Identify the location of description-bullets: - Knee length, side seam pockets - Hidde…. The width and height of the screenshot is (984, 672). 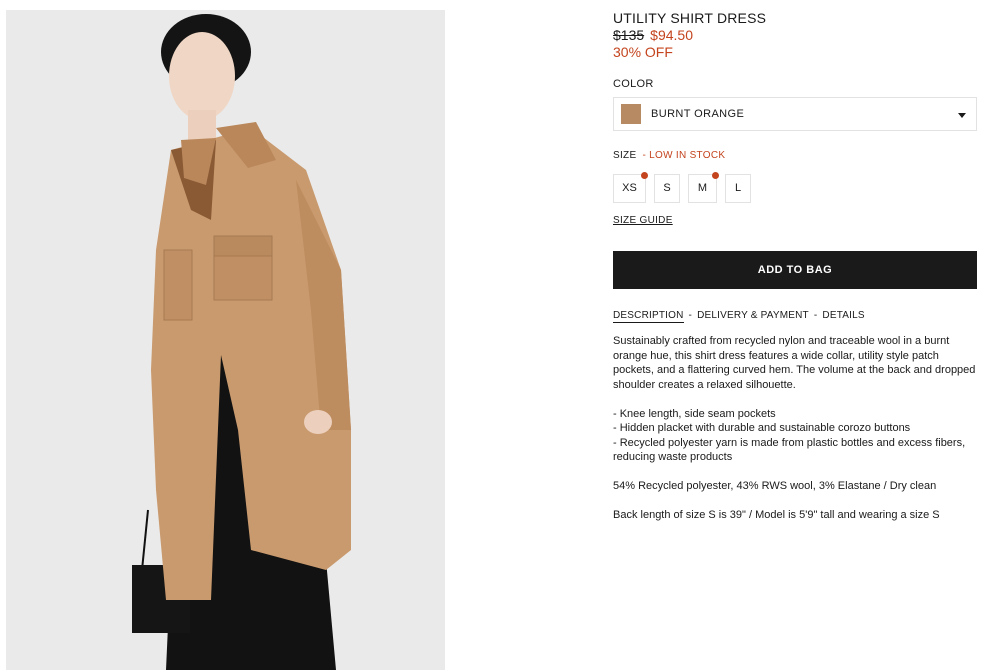
(795, 436).